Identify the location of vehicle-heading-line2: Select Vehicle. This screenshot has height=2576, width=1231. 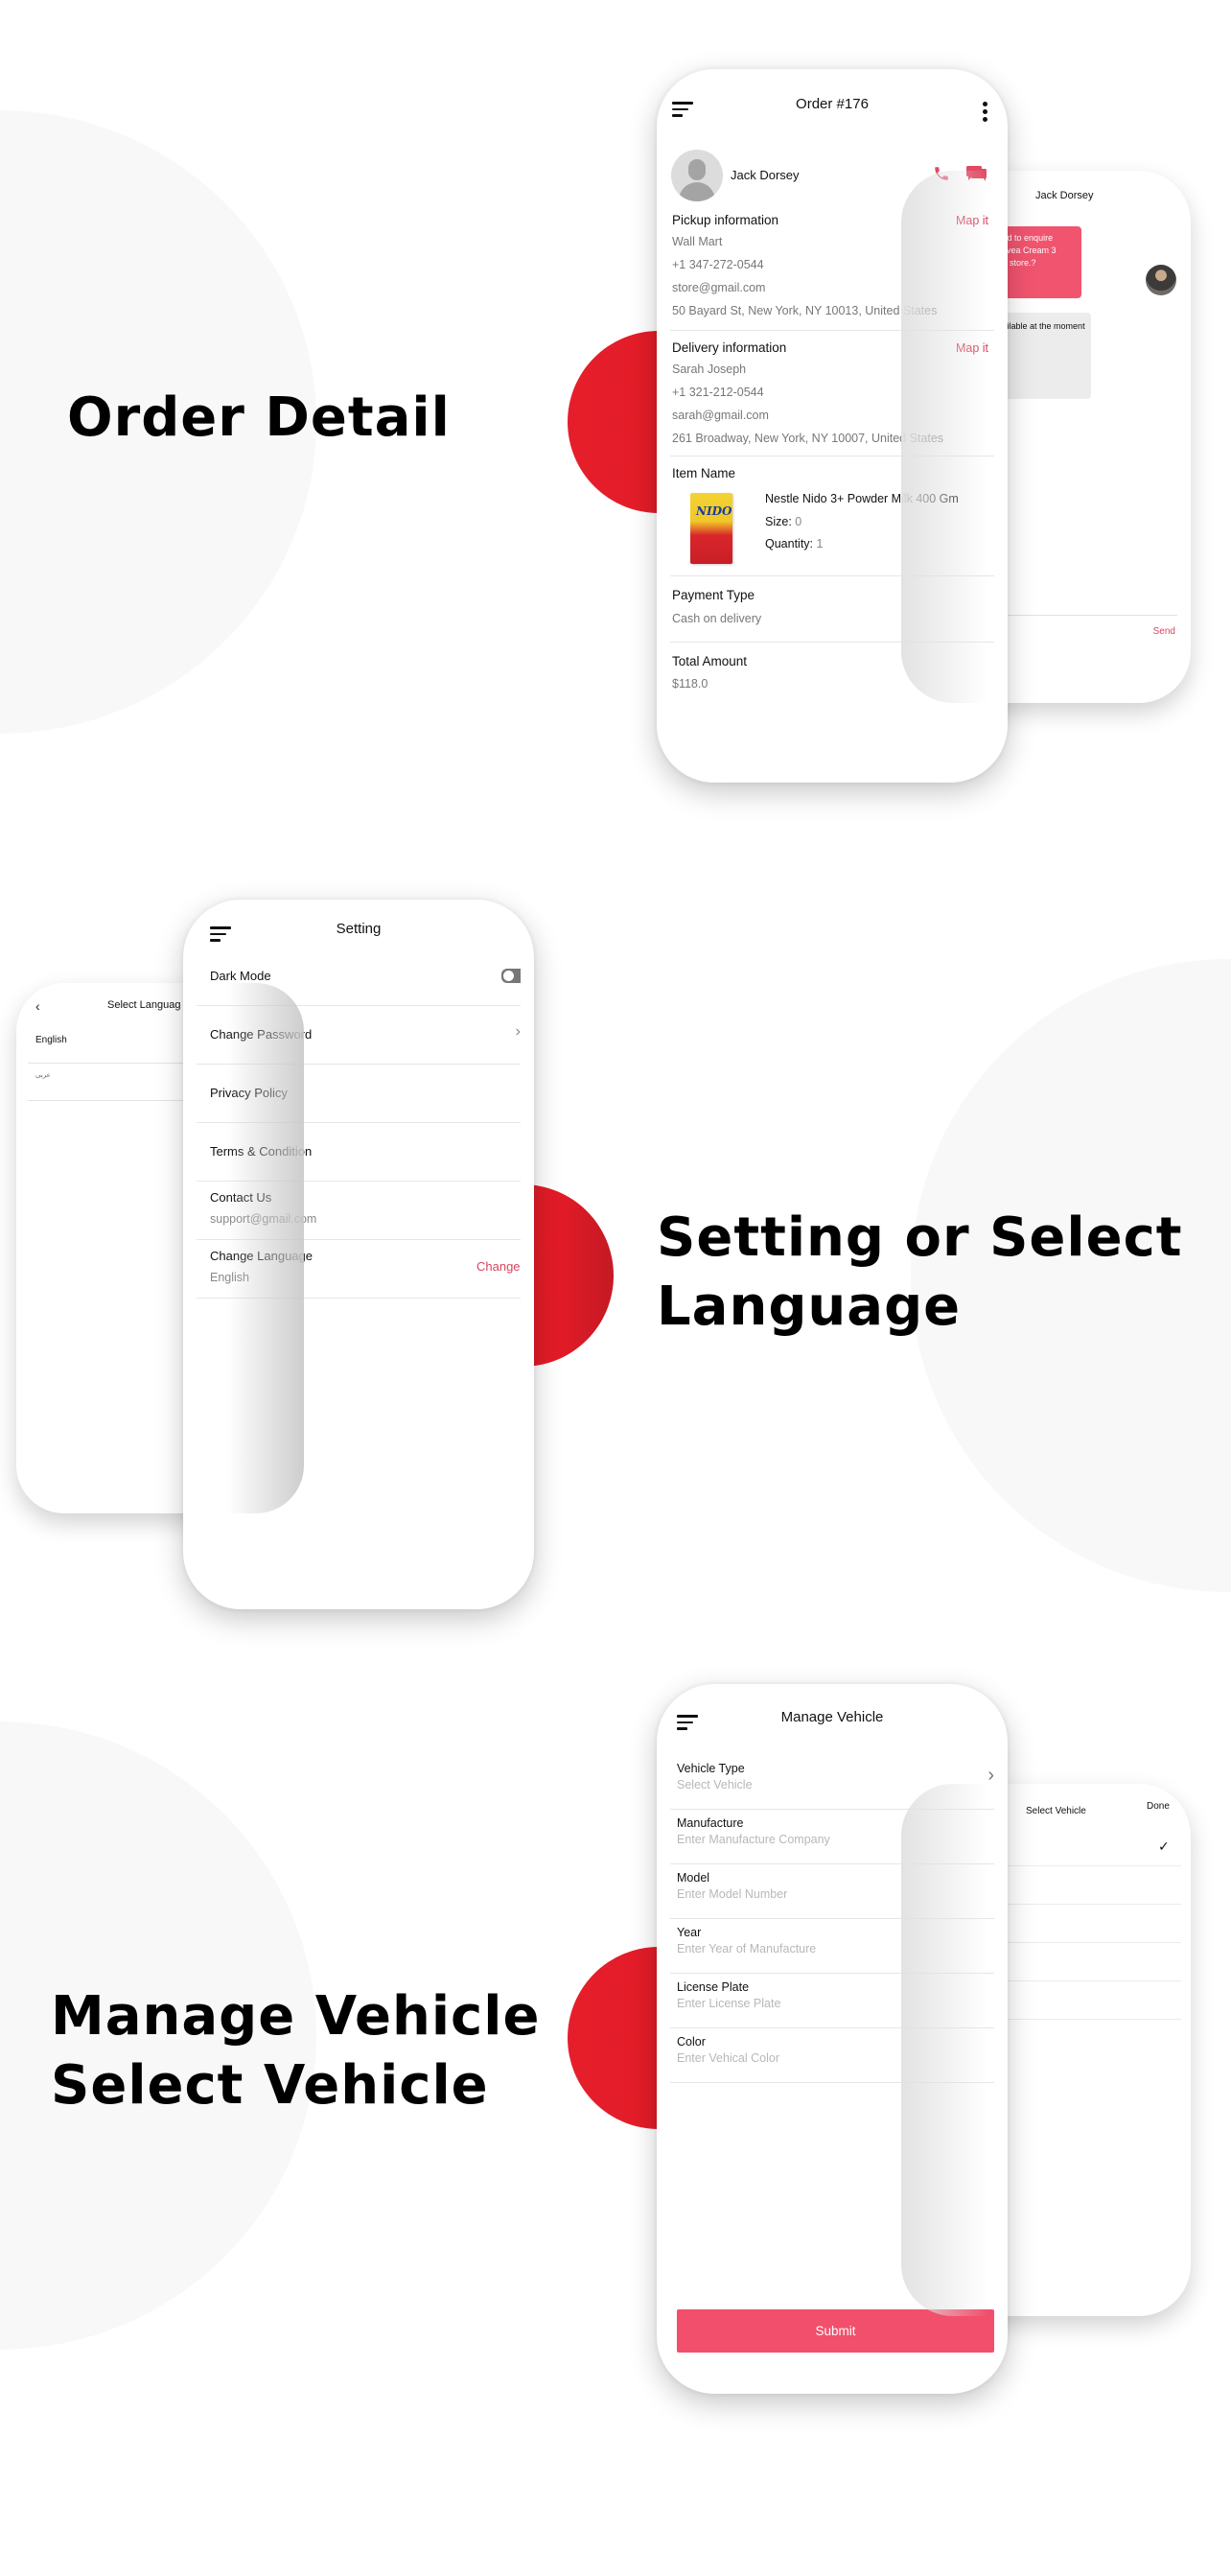
(270, 2085).